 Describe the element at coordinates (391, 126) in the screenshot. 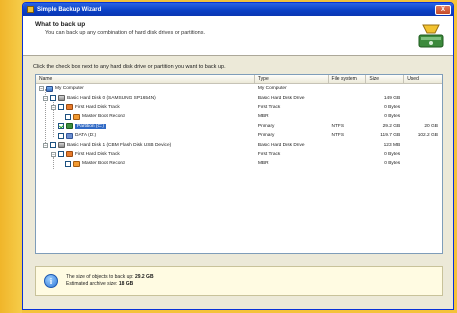

I see `row-size: 29.2 GB` at that location.